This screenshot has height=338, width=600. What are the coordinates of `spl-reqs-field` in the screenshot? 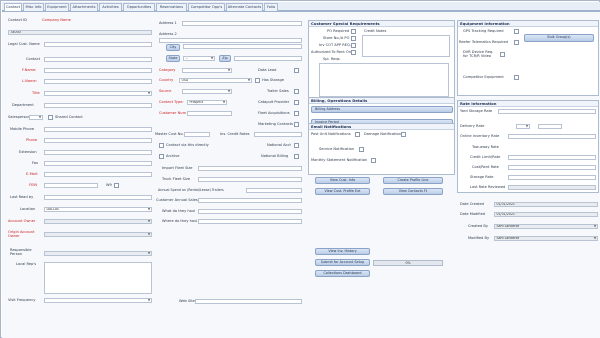 It's located at (384, 80).